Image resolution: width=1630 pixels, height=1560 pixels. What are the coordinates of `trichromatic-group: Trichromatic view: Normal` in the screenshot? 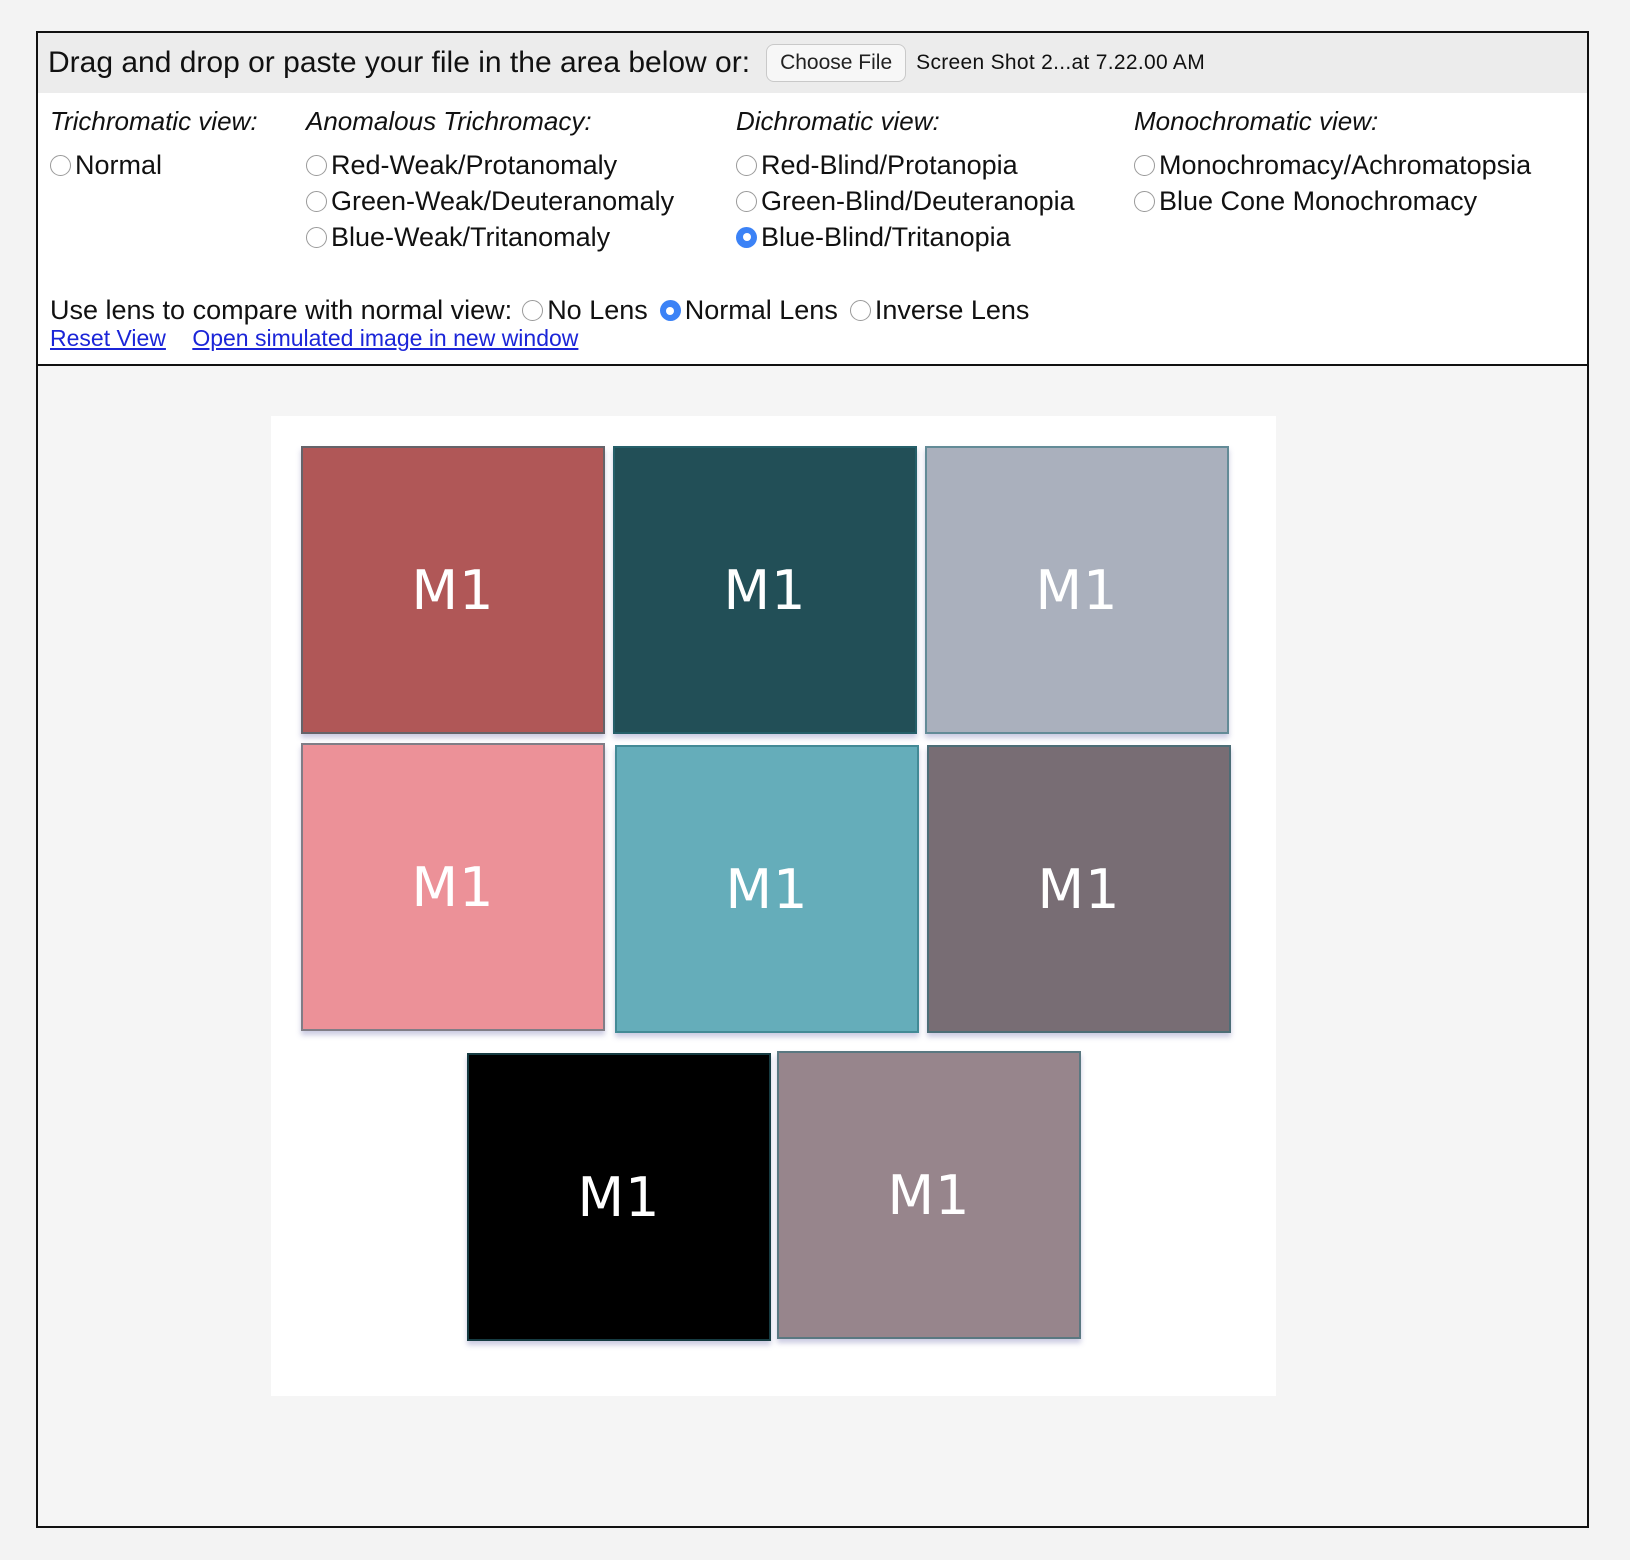 It's located at (154, 144).